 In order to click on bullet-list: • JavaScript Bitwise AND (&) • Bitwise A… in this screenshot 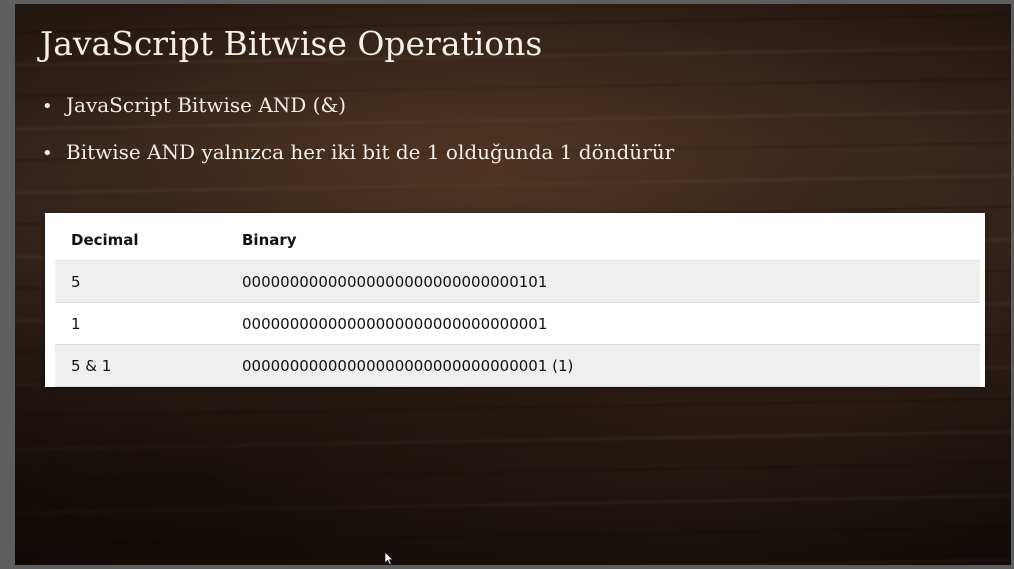, I will do `click(358, 139)`.